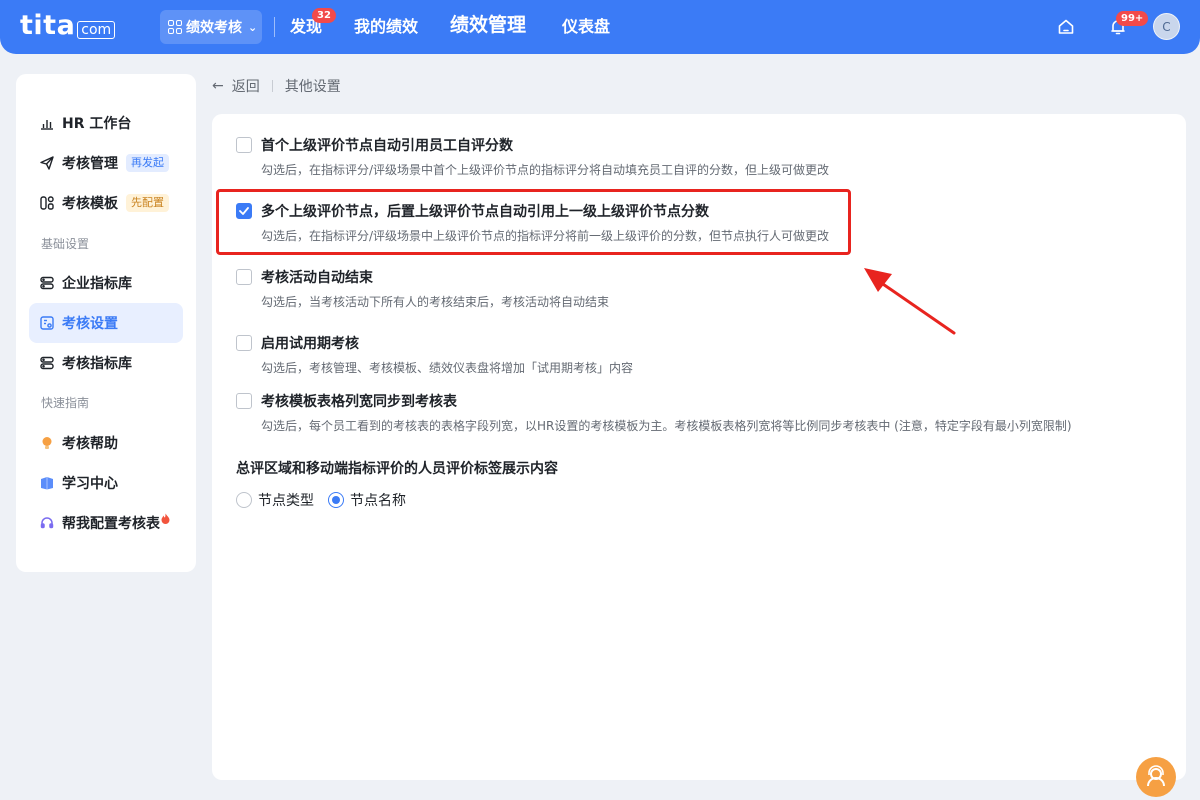  What do you see at coordinates (310, 344) in the screenshot?
I see `option-title: 启用试用期考核` at bounding box center [310, 344].